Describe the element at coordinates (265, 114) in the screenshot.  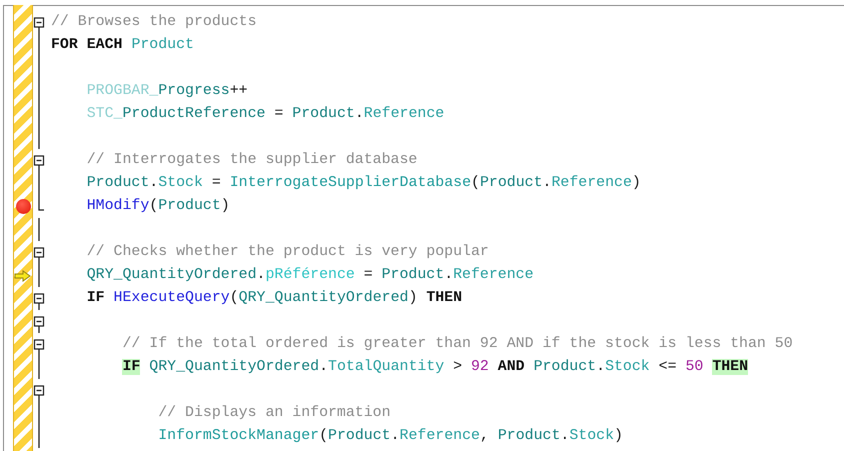
I see `code-line: STC_ProductReference = Product.Reference` at that location.